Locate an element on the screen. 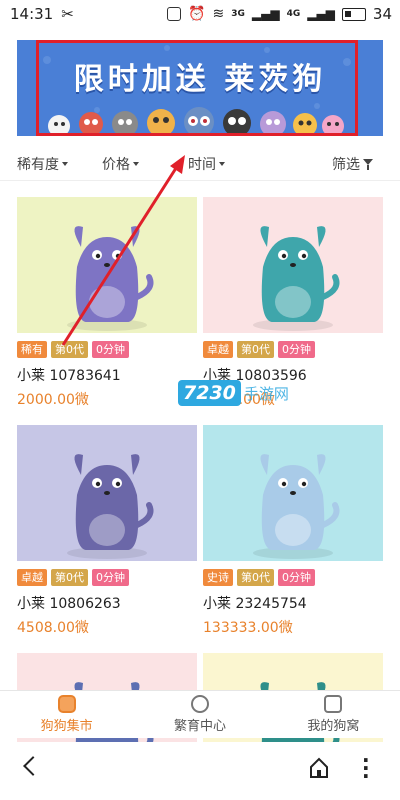 This screenshot has width=400, height=800. tab-my-kennel: 我的狗窝 is located at coordinates (333, 714).